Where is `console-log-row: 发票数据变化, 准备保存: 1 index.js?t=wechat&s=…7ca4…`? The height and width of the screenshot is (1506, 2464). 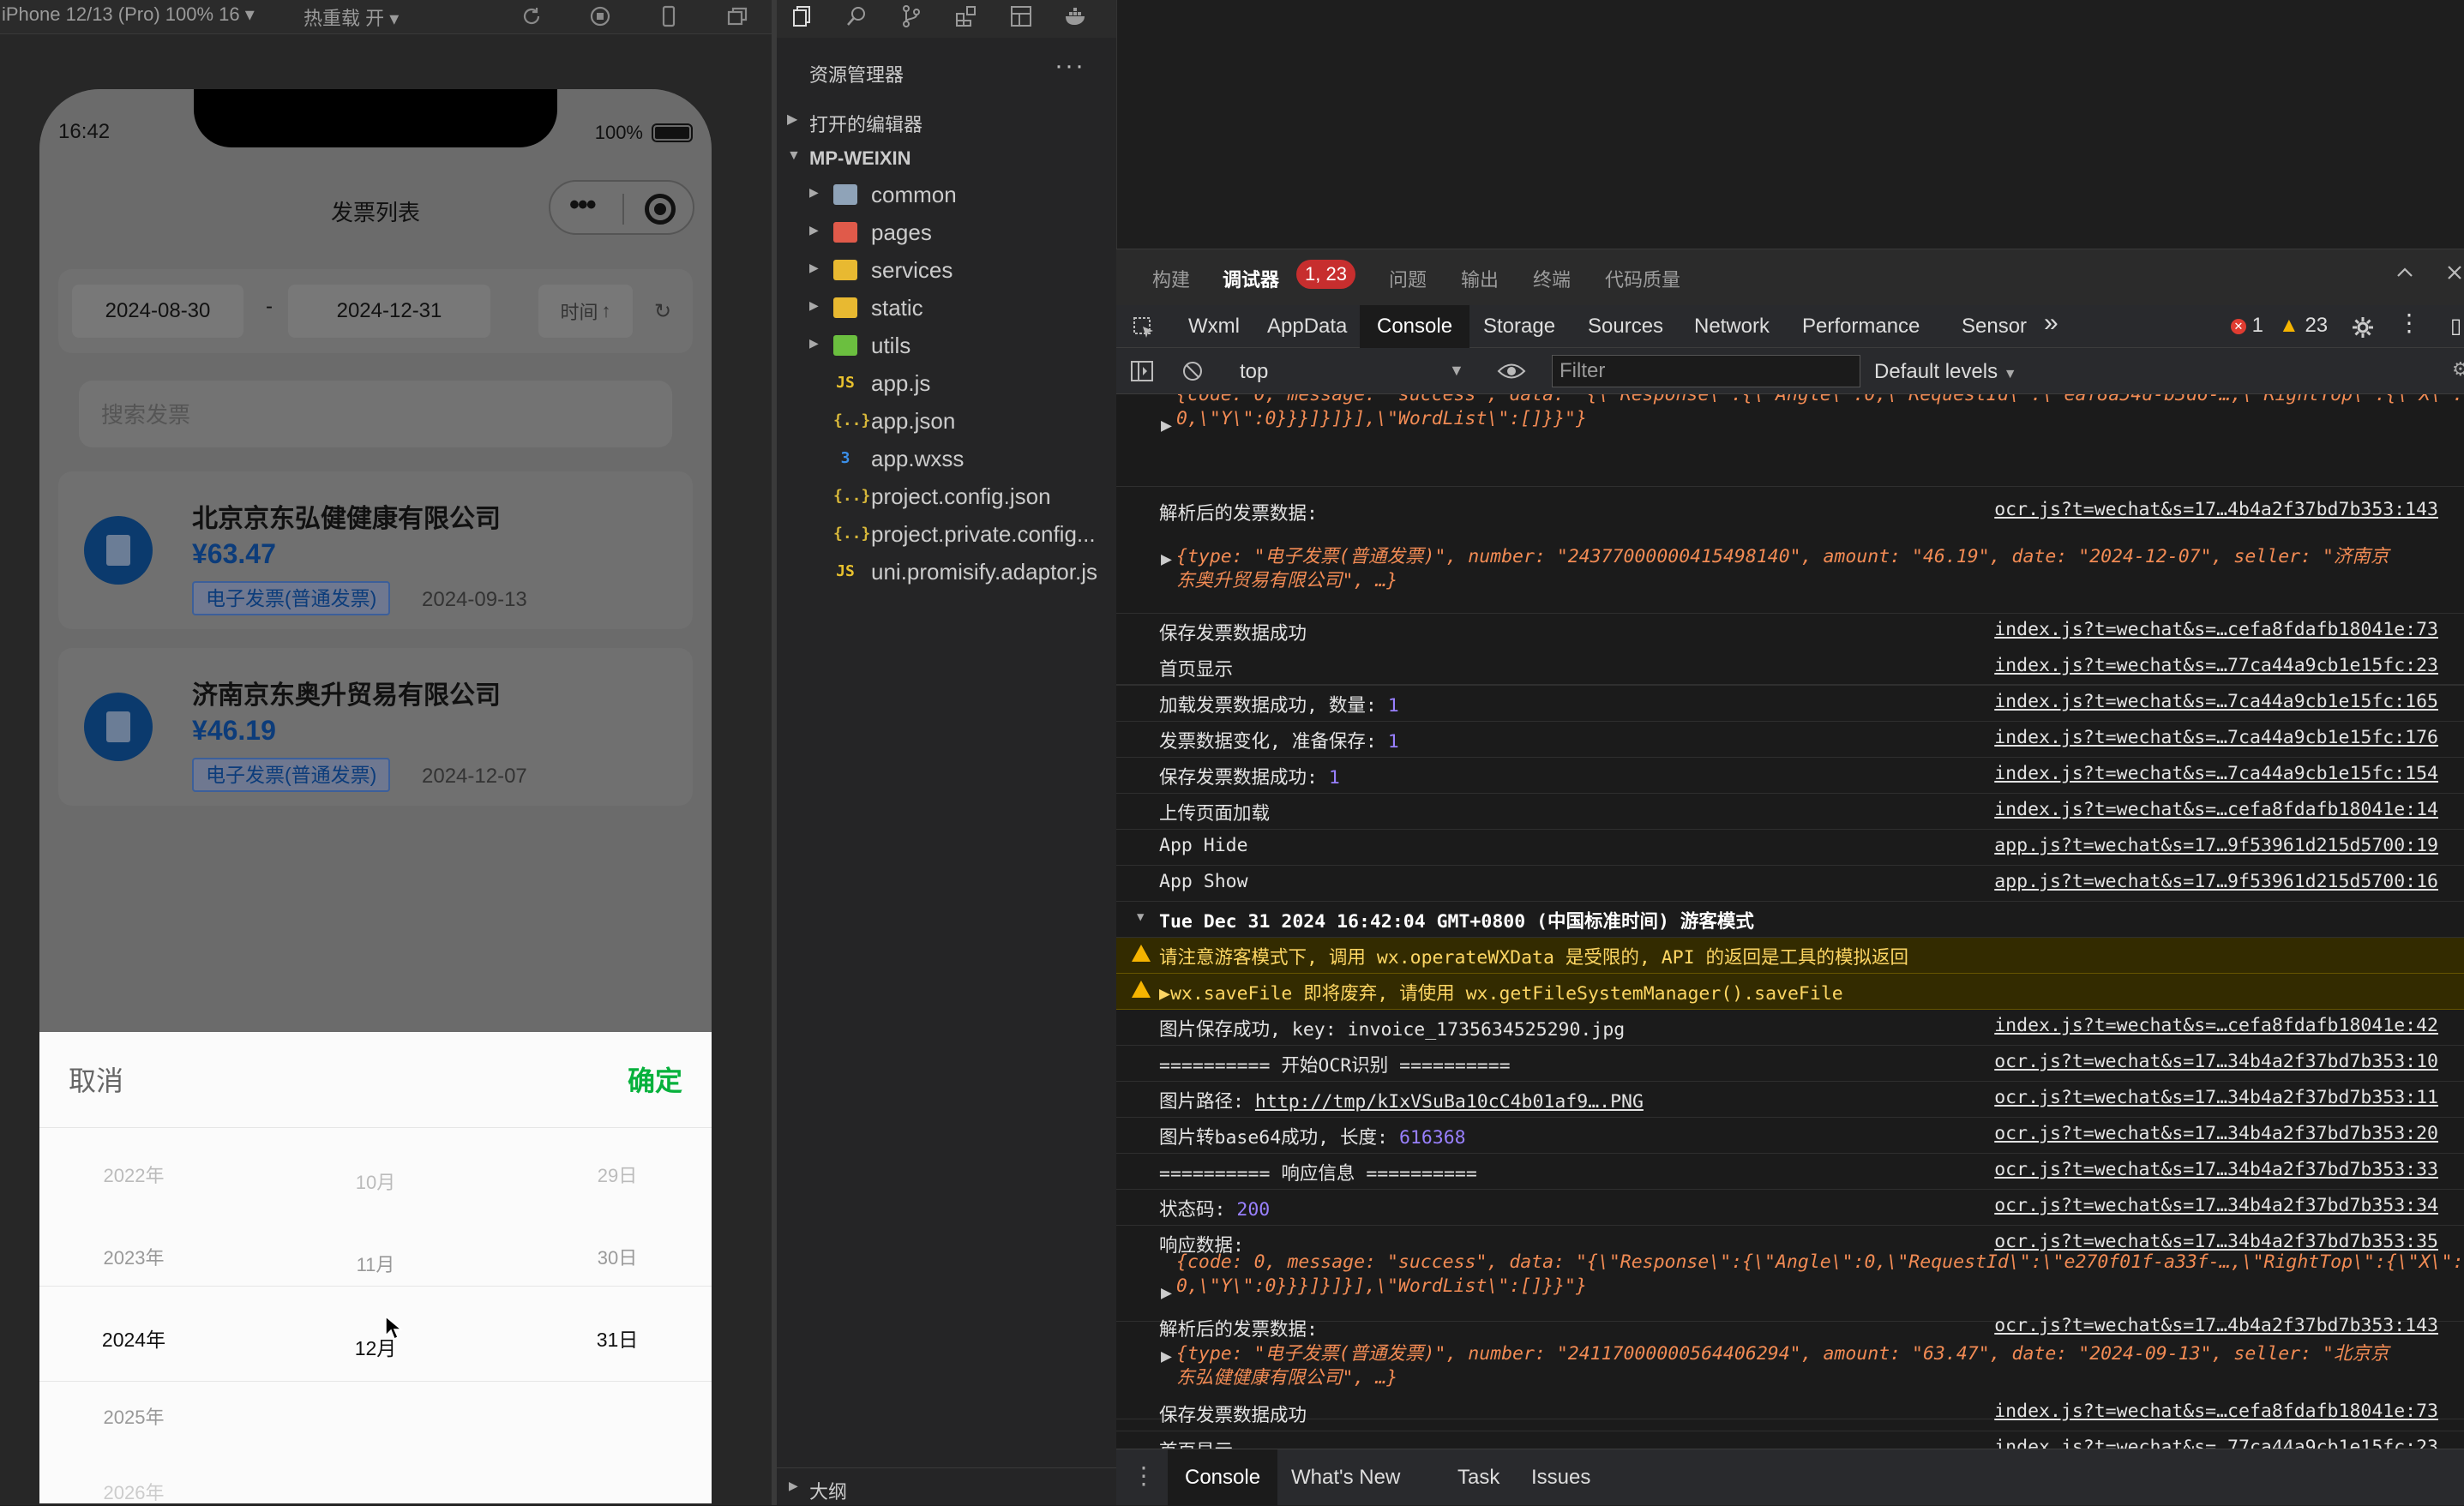
console-log-row: 发票数据变化, 准备保存: 1 index.js?t=wechat&s=…7ca4… is located at coordinates (1790, 740).